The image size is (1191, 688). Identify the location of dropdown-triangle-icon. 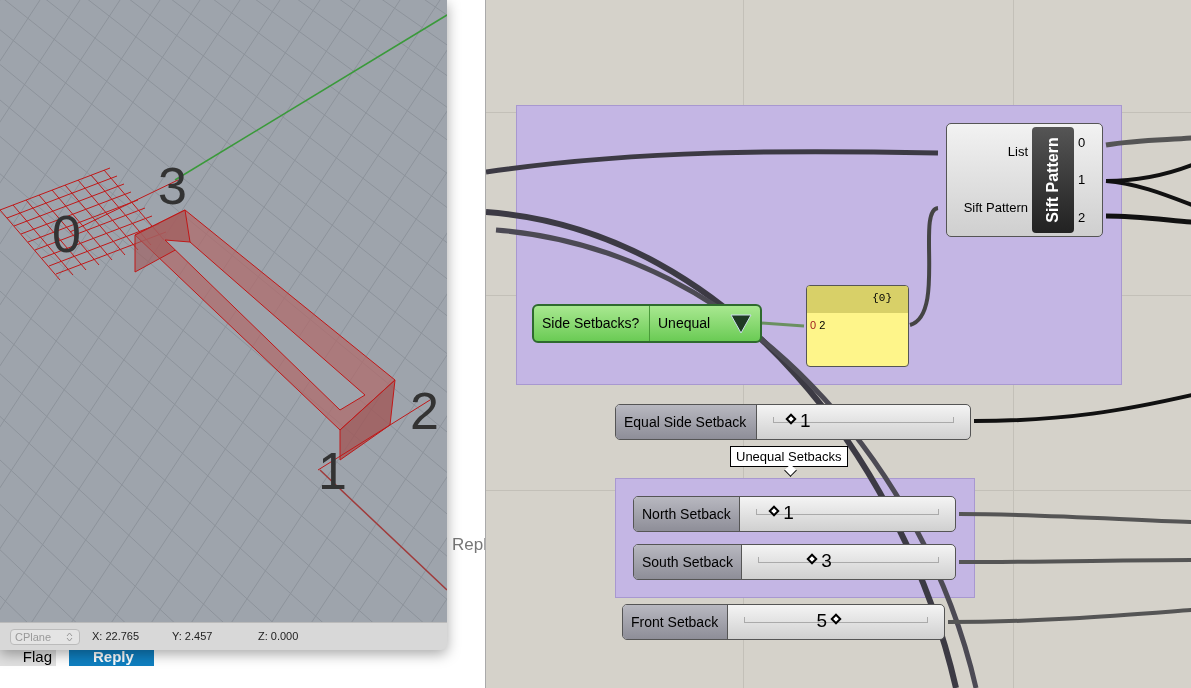
(741, 323).